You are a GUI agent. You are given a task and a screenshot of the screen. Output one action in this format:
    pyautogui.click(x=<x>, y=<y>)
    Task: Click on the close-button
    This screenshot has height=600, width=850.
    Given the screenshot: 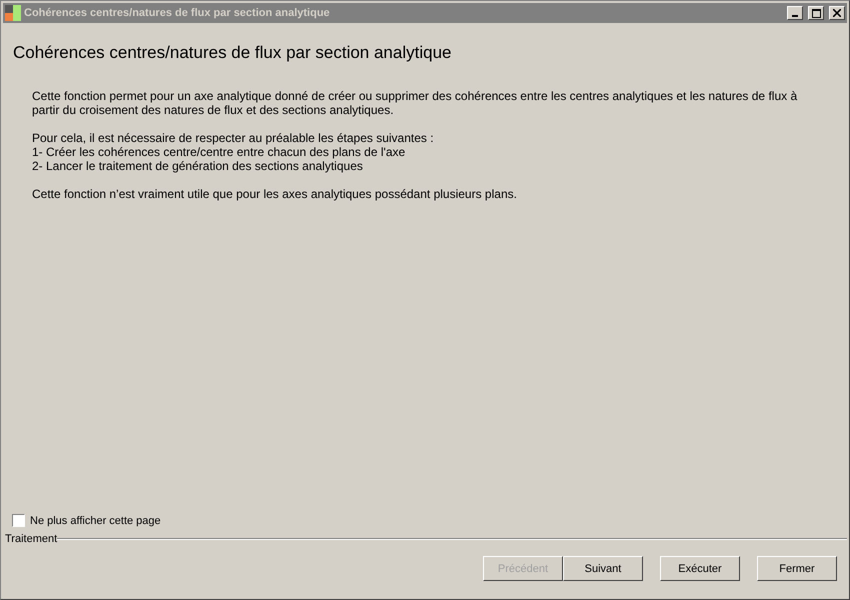 What is the action you would take?
    pyautogui.click(x=837, y=13)
    